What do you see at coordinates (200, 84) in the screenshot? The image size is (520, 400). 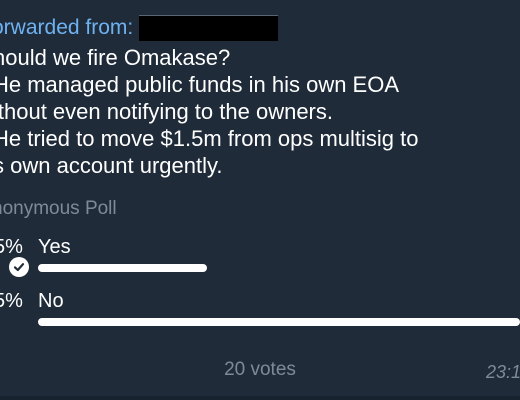 I see `question-line: He managed public funds in his own EOA` at bounding box center [200, 84].